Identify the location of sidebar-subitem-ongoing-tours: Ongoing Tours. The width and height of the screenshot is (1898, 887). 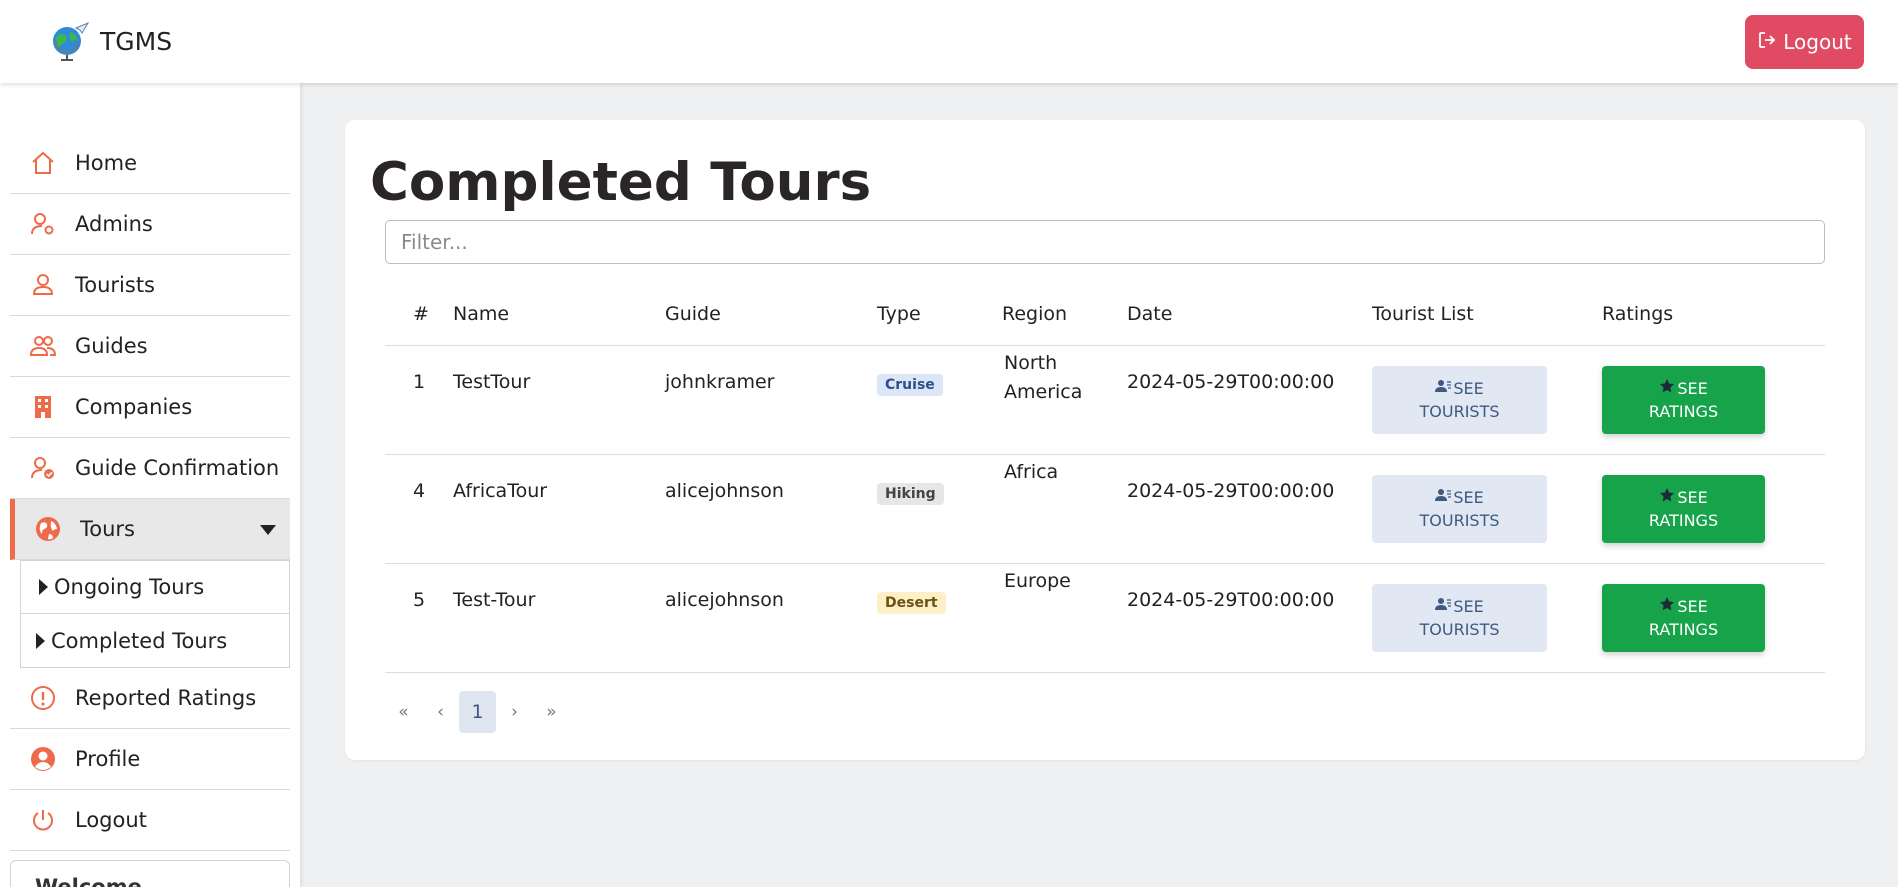
(155, 587).